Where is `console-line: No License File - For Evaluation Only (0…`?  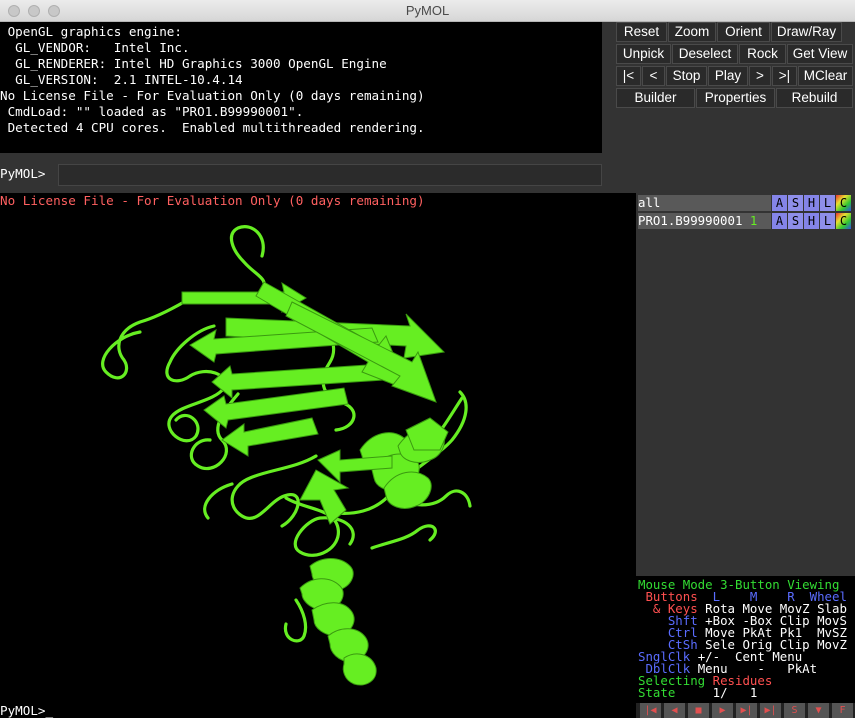
console-line: No License File - For Evaluation Only (0… is located at coordinates (212, 95).